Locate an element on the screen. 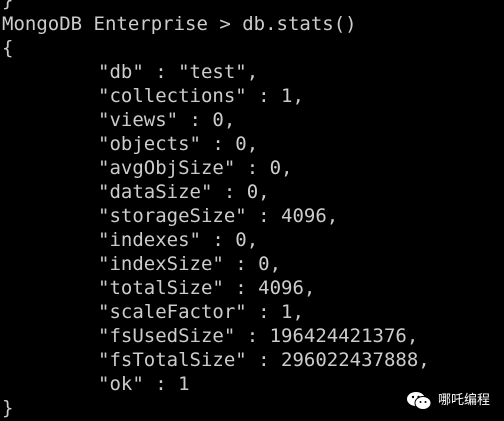  field-objects: "objects" : 0, is located at coordinates (178, 144).